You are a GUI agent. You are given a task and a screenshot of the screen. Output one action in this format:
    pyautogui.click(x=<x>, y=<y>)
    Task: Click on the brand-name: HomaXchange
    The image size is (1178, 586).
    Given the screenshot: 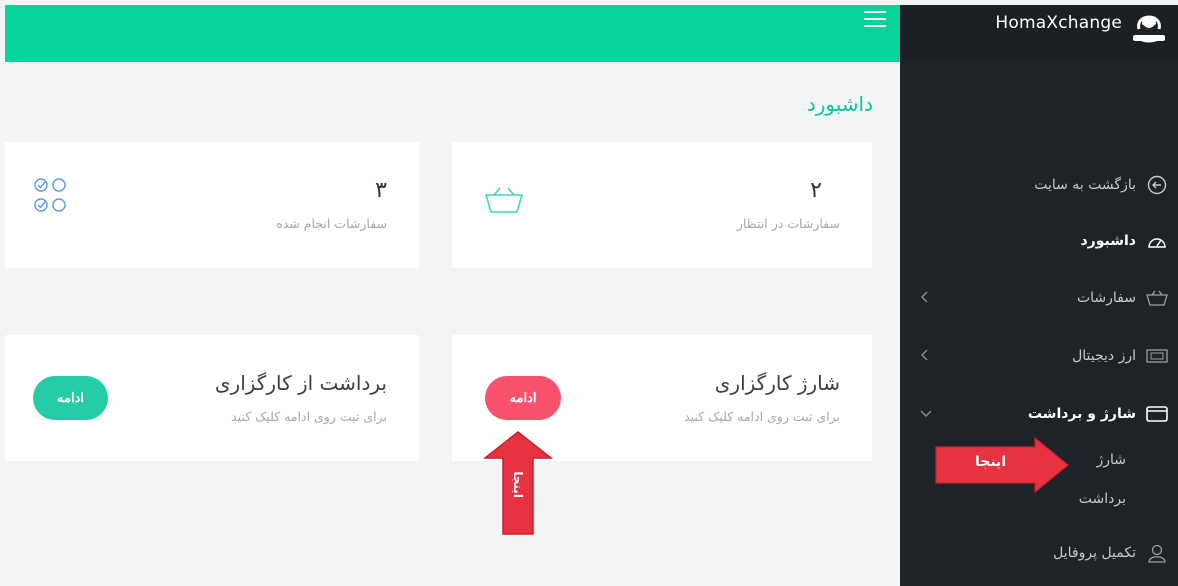 What is the action you would take?
    pyautogui.click(x=1058, y=23)
    